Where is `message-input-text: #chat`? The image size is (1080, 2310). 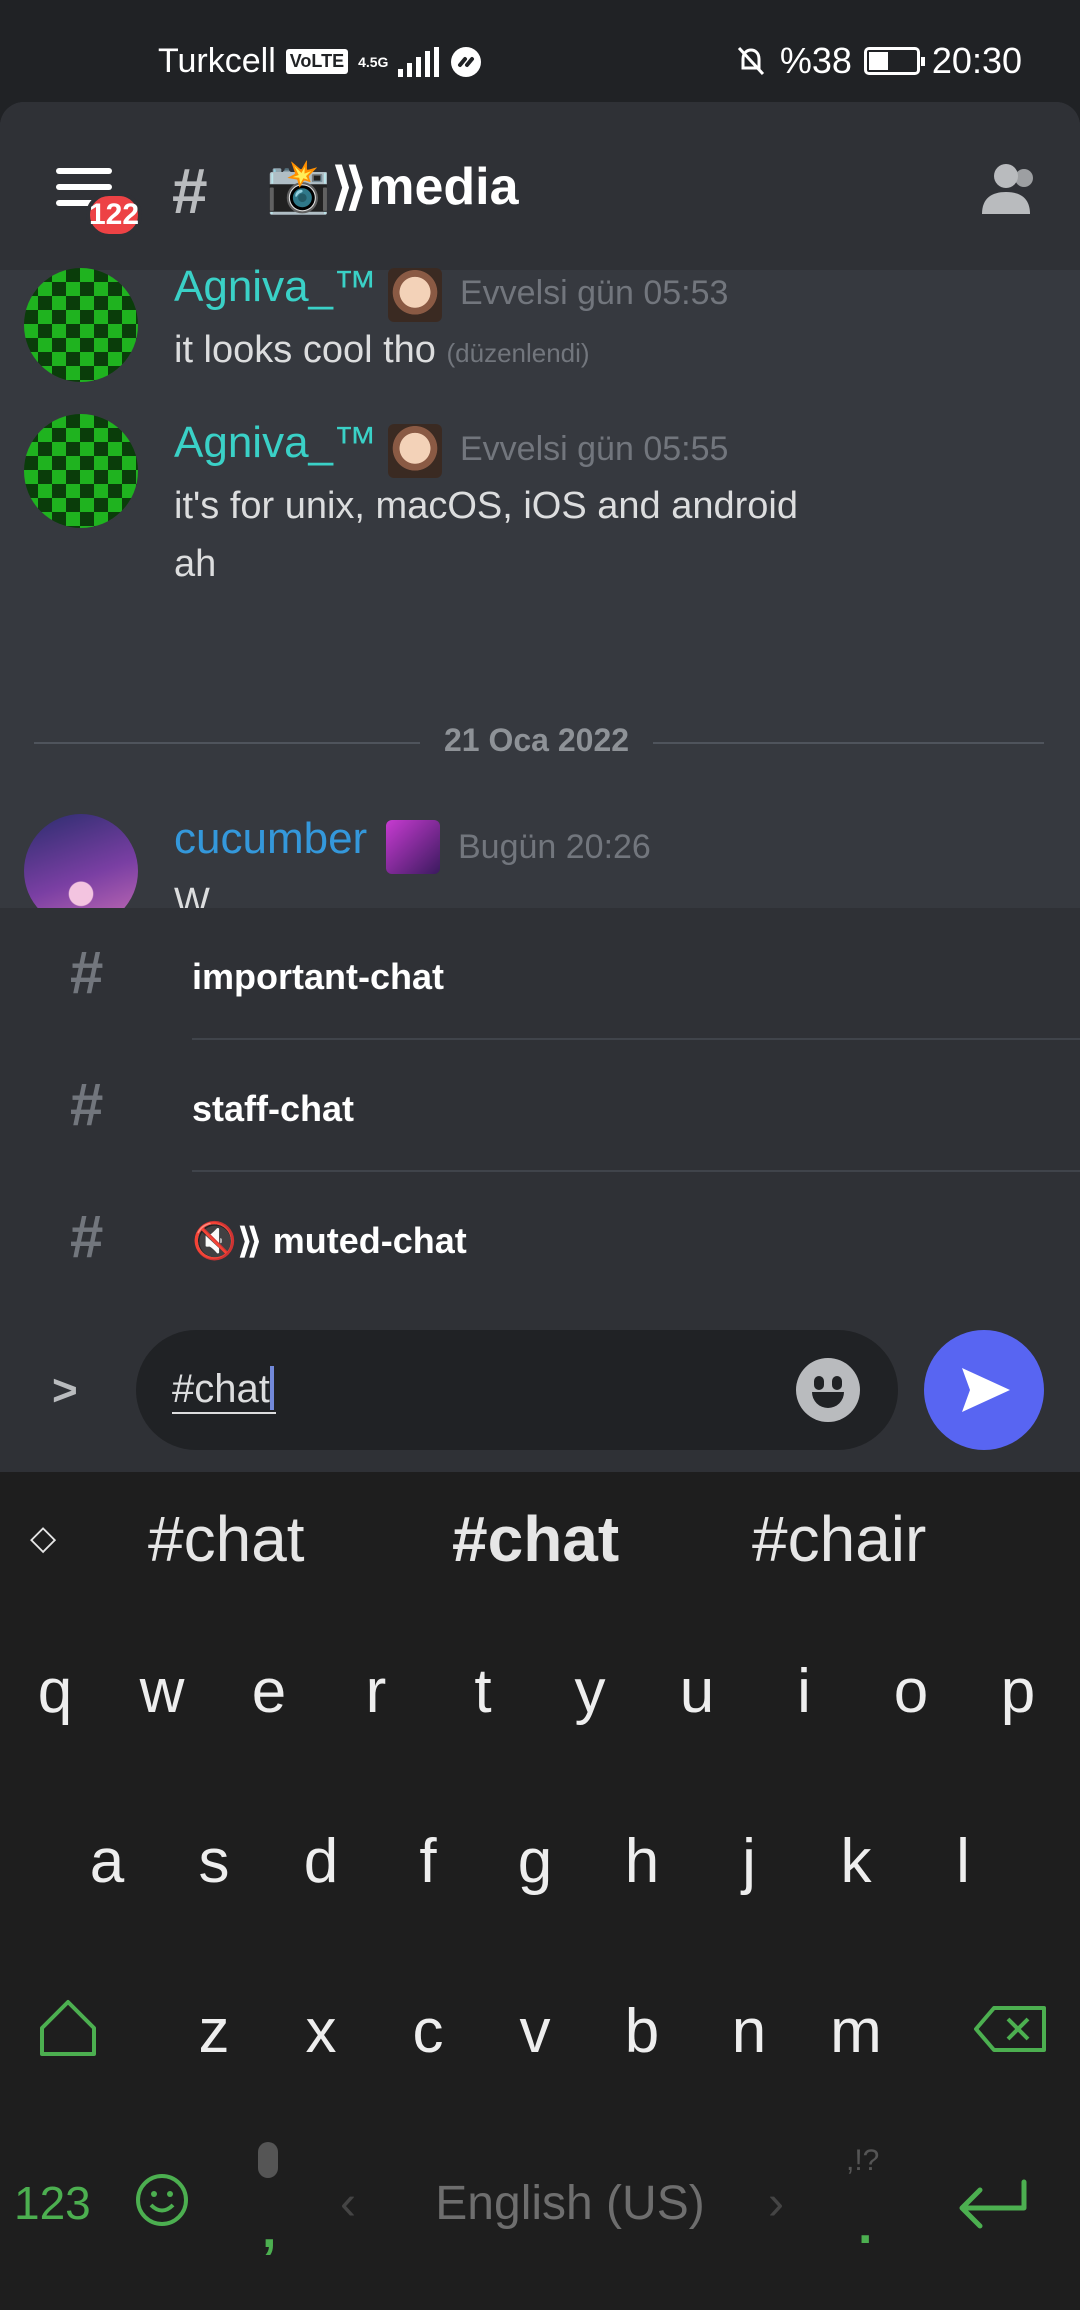 message-input-text: #chat is located at coordinates (224, 1390).